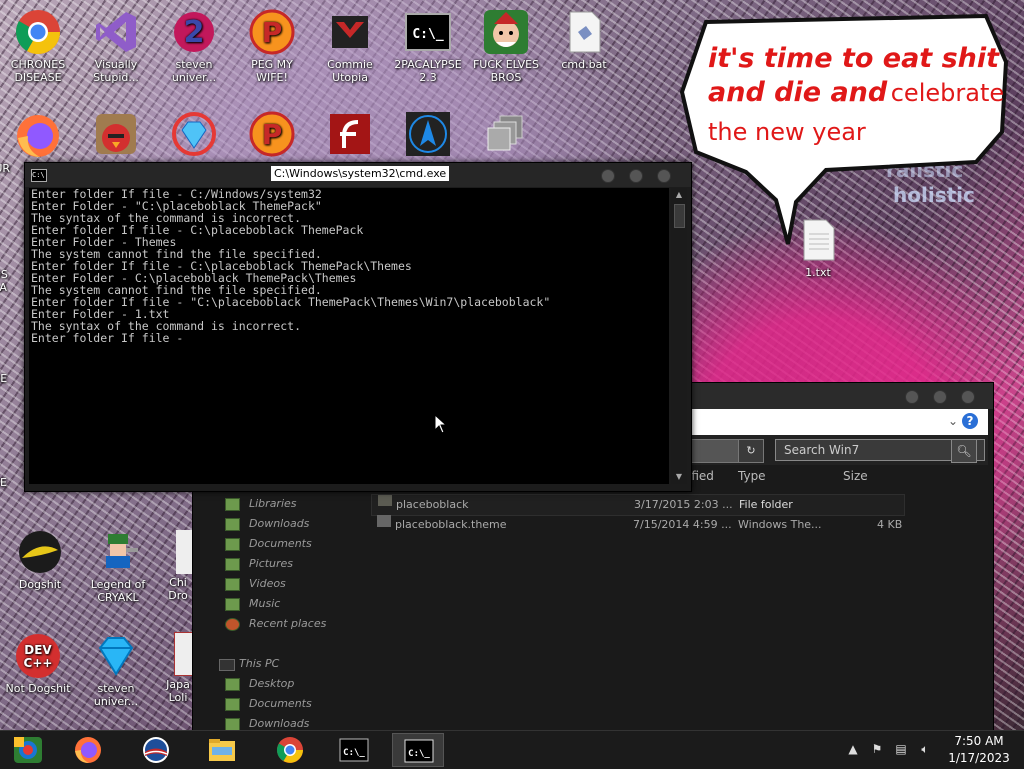 This screenshot has height=769, width=1024. I want to click on dev-cpp-icon: DEV C++, so click(38, 656).